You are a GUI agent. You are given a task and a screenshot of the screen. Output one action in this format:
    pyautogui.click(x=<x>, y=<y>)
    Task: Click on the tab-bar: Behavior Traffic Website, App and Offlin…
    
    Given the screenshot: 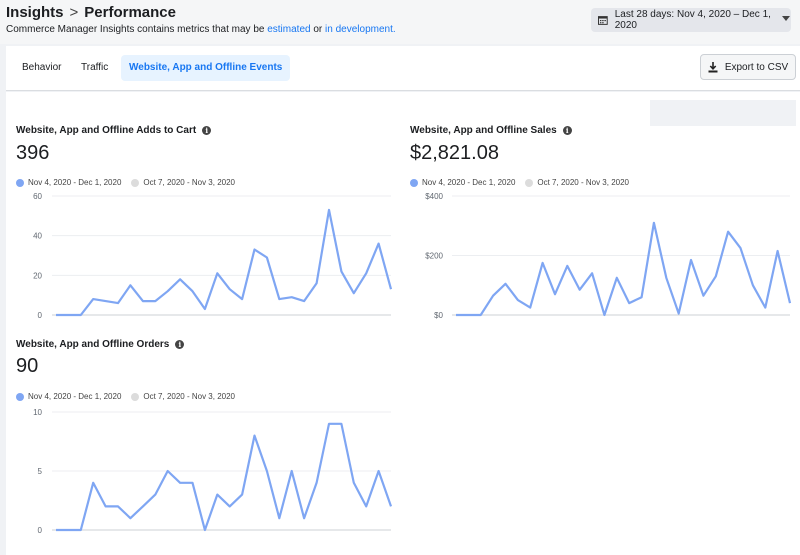 What is the action you would take?
    pyautogui.click(x=403, y=68)
    